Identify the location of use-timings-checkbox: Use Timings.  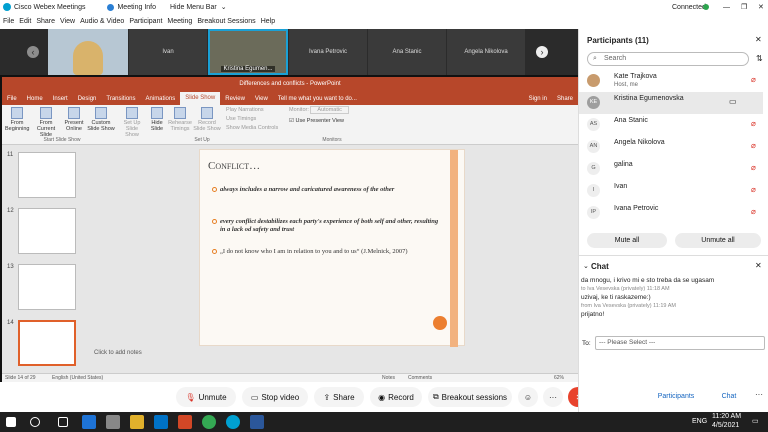
(256, 119).